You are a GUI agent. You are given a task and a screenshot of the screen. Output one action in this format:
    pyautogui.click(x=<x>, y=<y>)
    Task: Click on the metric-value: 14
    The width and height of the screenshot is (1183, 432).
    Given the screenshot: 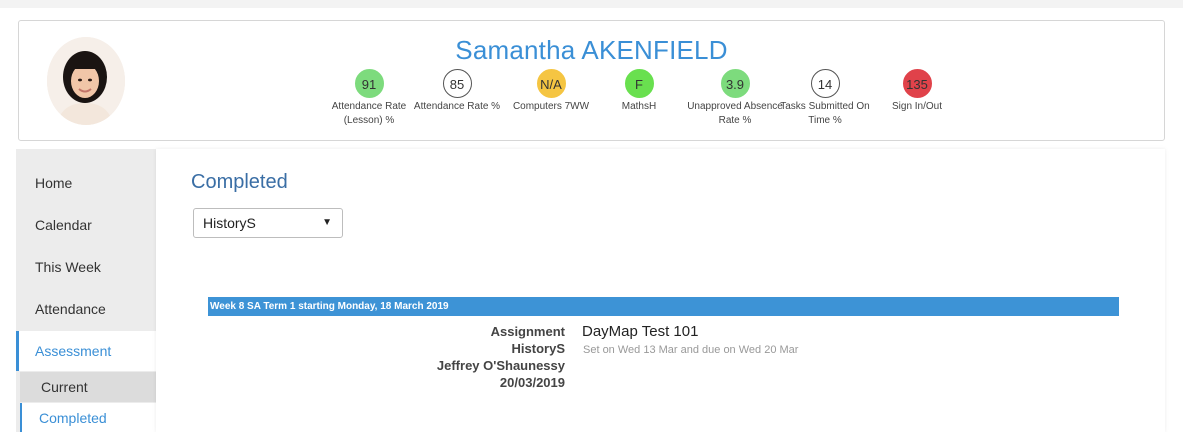 What is the action you would take?
    pyautogui.click(x=825, y=83)
    